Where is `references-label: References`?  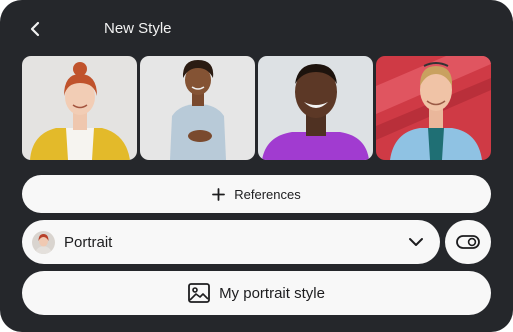
references-label: References is located at coordinates (267, 194).